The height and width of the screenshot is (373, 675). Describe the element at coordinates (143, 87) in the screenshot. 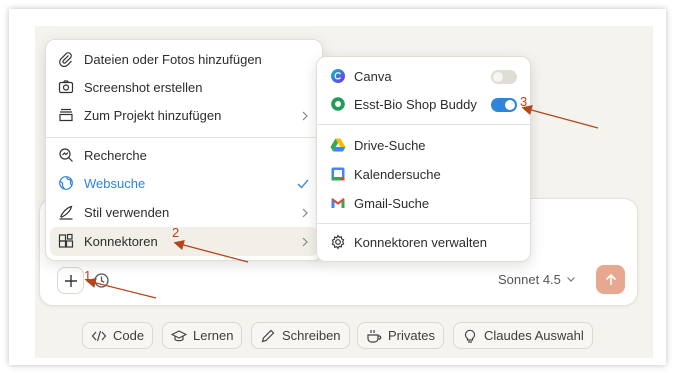

I see `menu-item-label: Screenshot erstellen` at that location.